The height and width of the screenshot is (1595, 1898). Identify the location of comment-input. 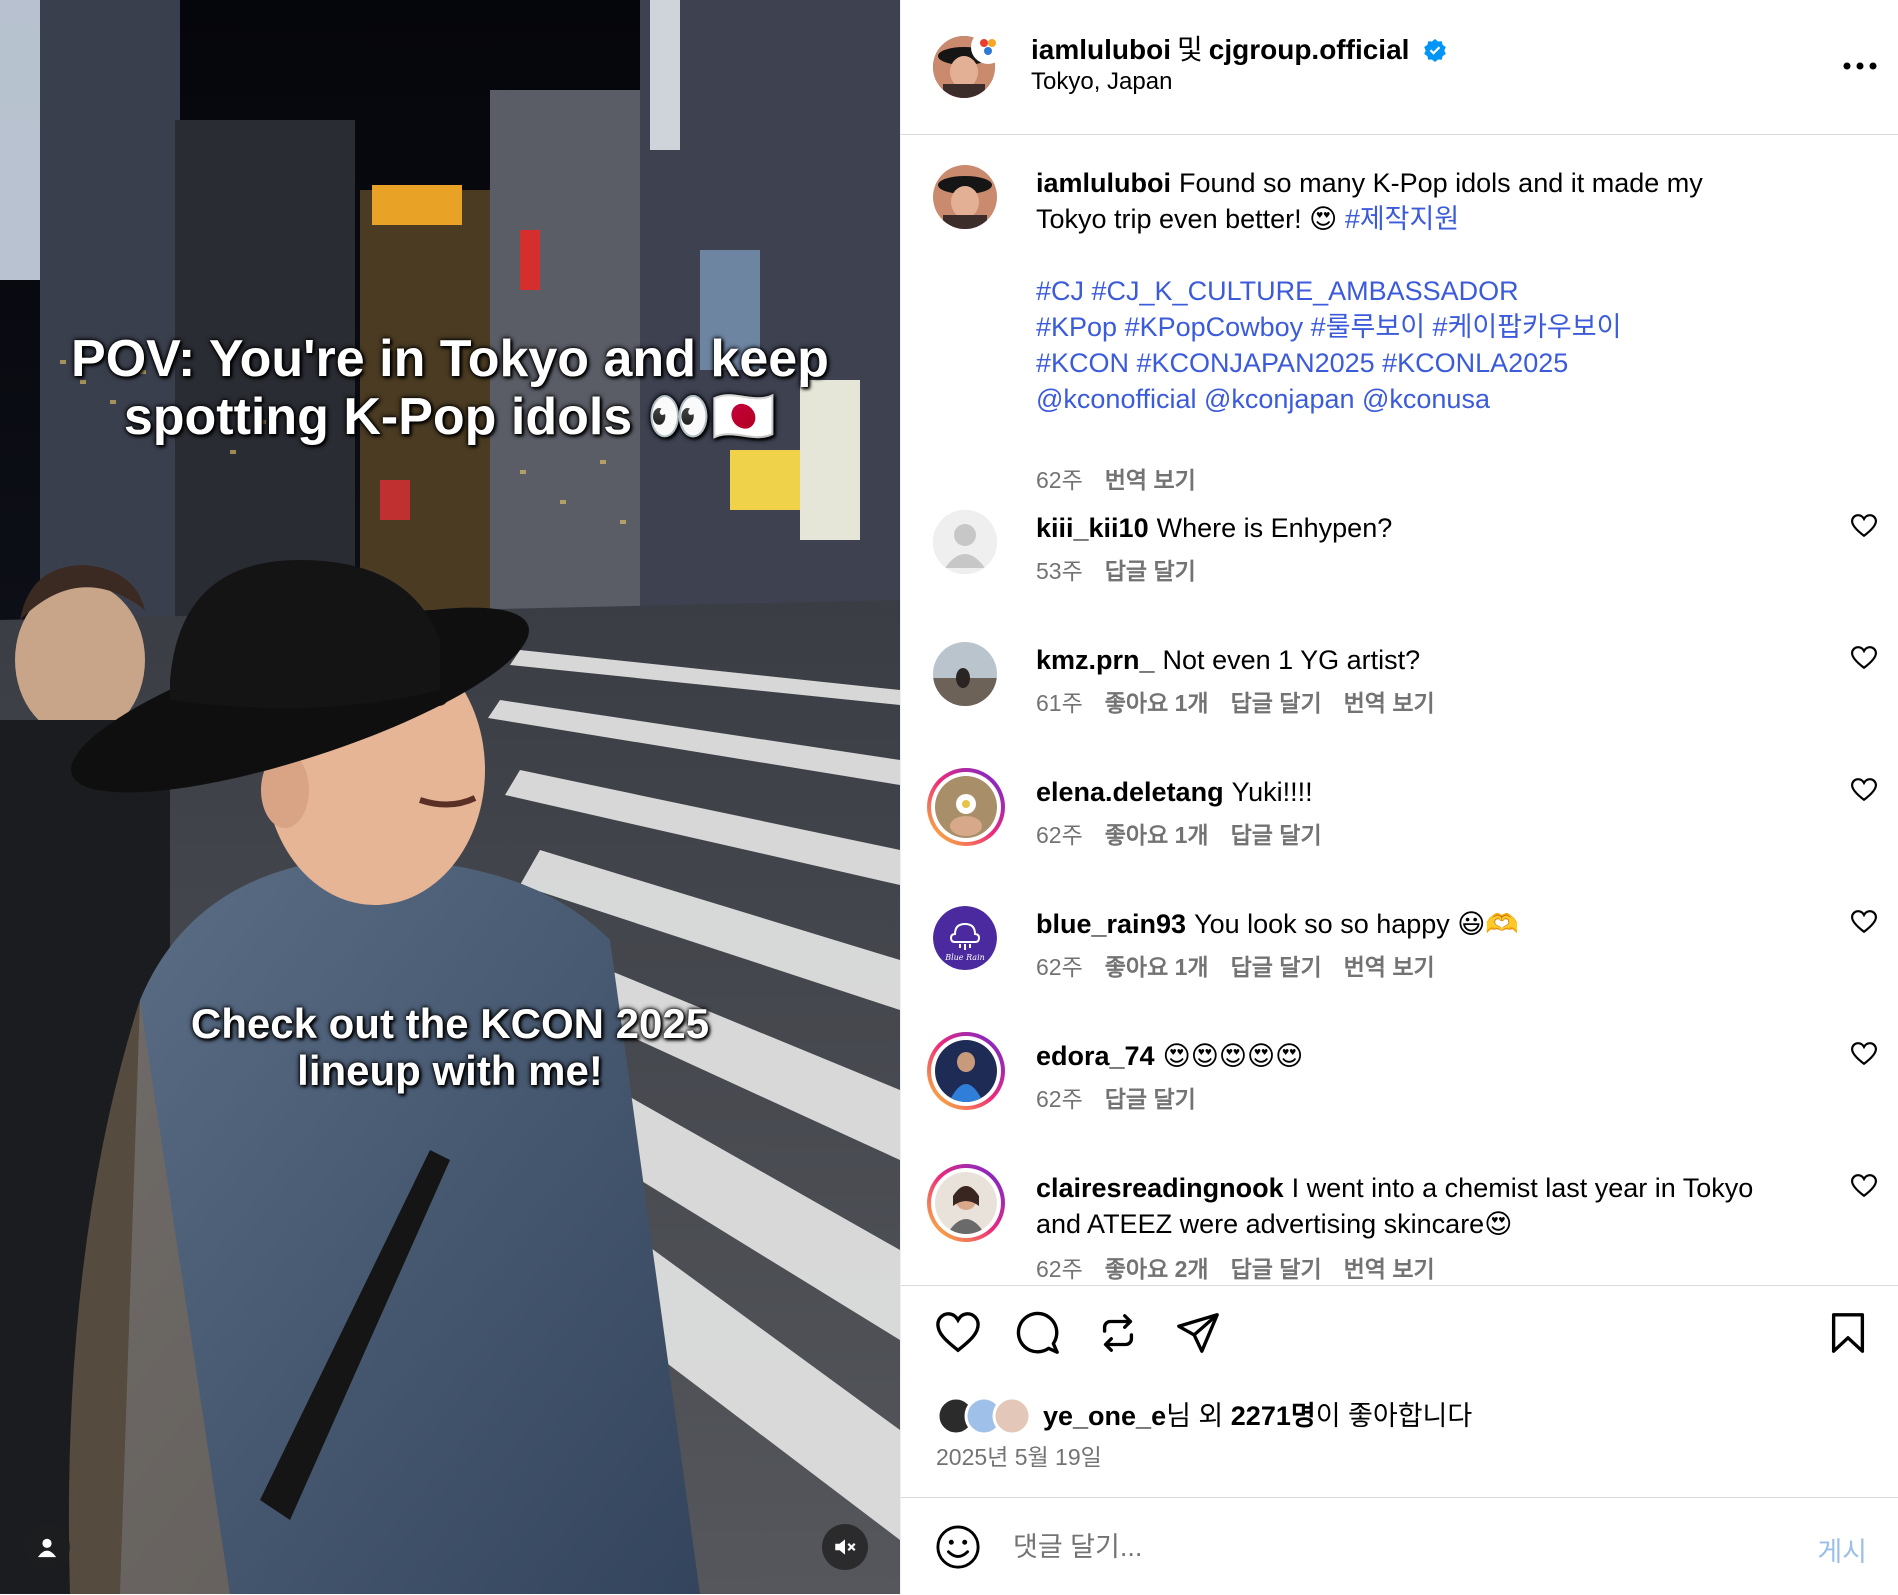
(1363, 1547).